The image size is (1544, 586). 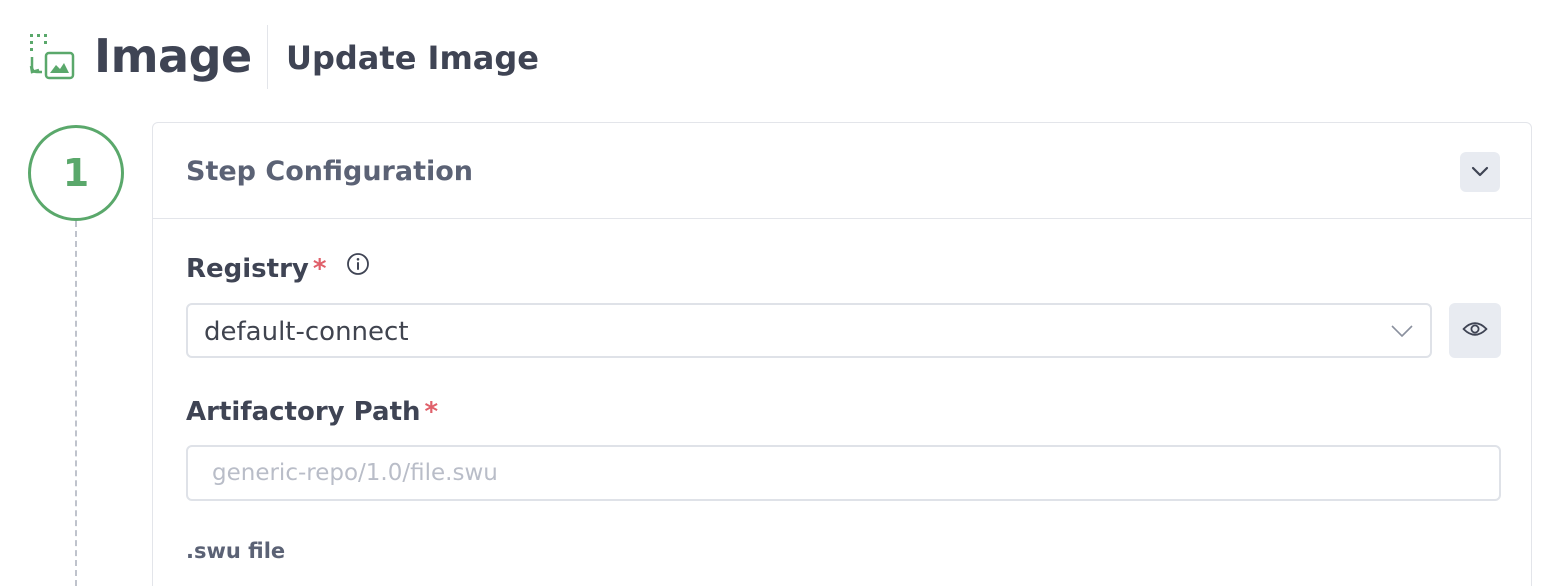 What do you see at coordinates (236, 551) in the screenshot?
I see `file-type-label: .swu file` at bounding box center [236, 551].